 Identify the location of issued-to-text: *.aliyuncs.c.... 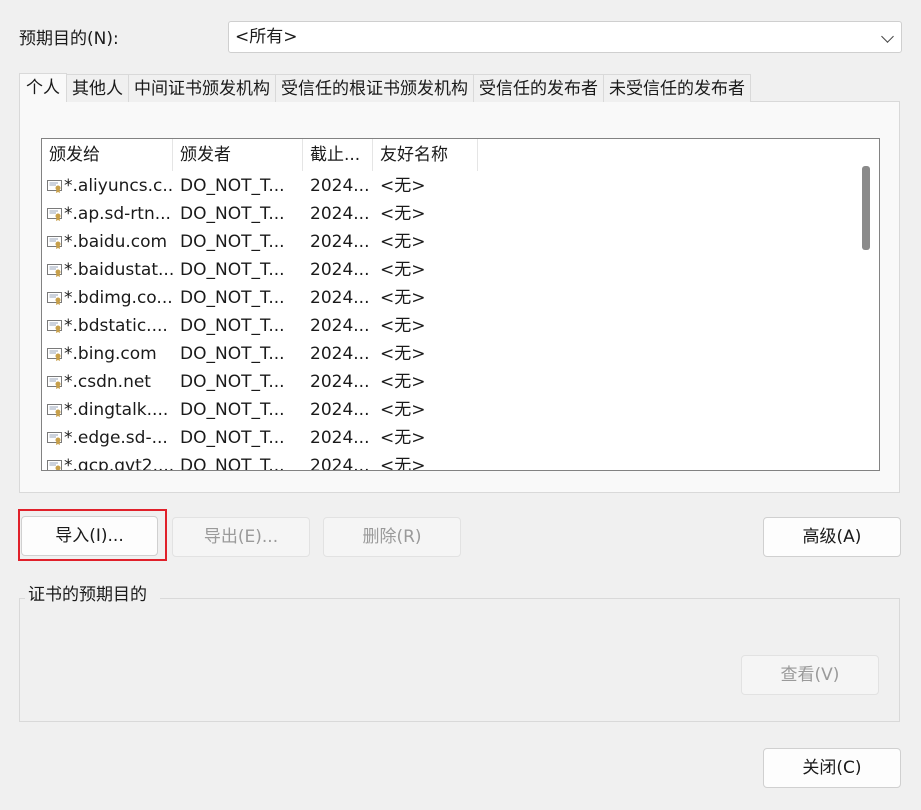
(118, 186).